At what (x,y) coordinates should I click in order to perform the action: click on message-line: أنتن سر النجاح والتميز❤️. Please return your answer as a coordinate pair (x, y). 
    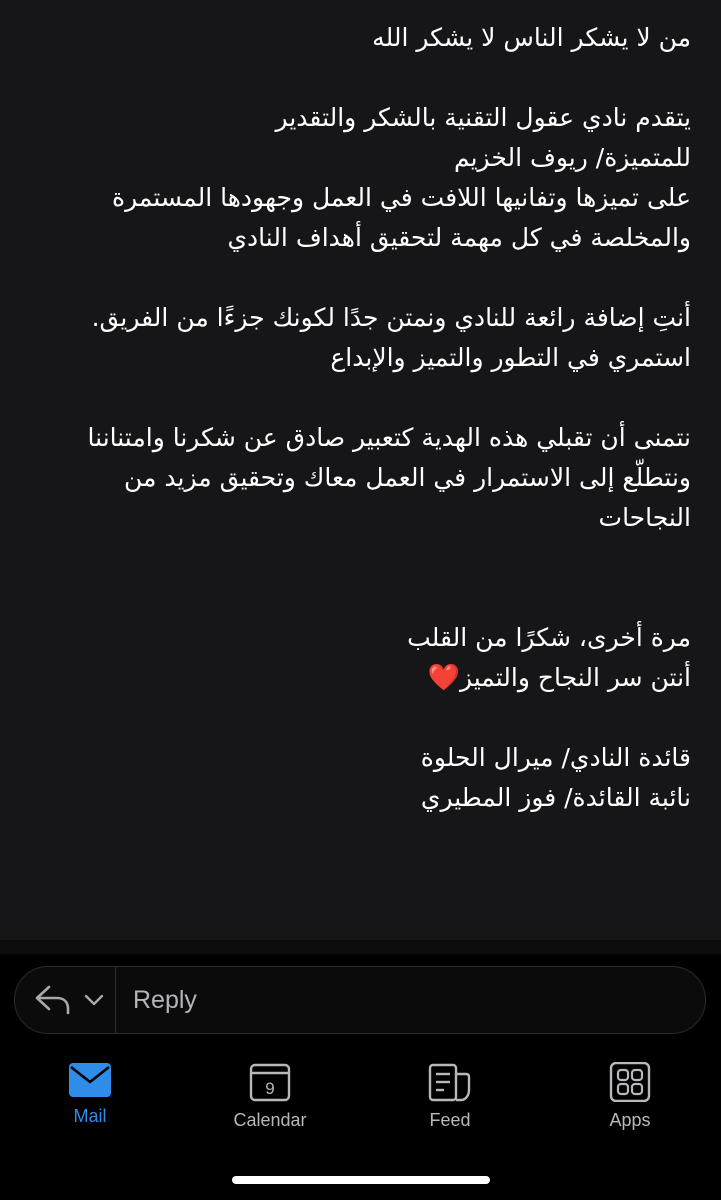
    Looking at the image, I should click on (360, 678).